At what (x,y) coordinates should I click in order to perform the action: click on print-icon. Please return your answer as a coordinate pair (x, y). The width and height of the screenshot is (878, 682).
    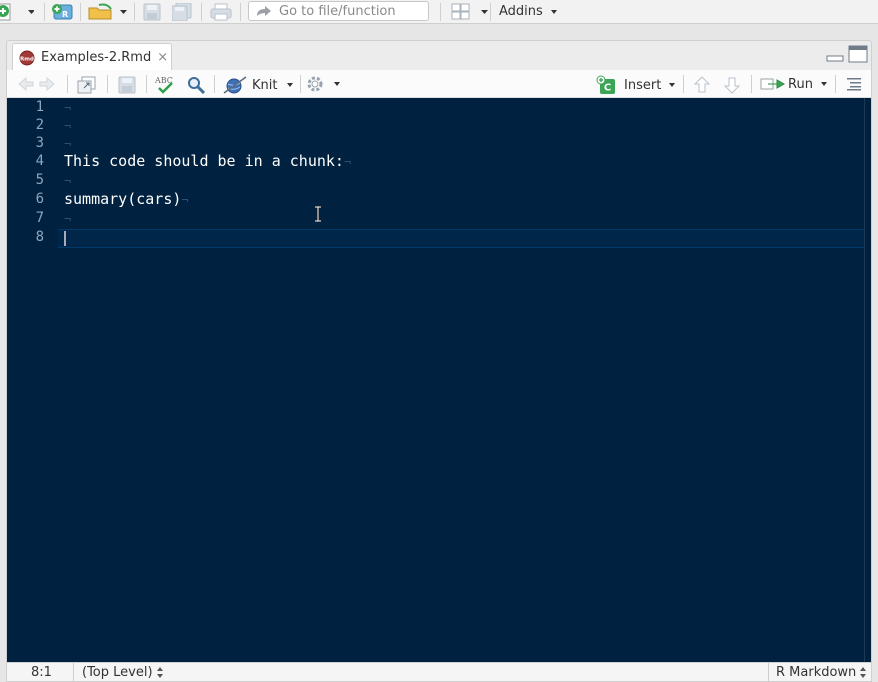
    Looking at the image, I should click on (221, 12).